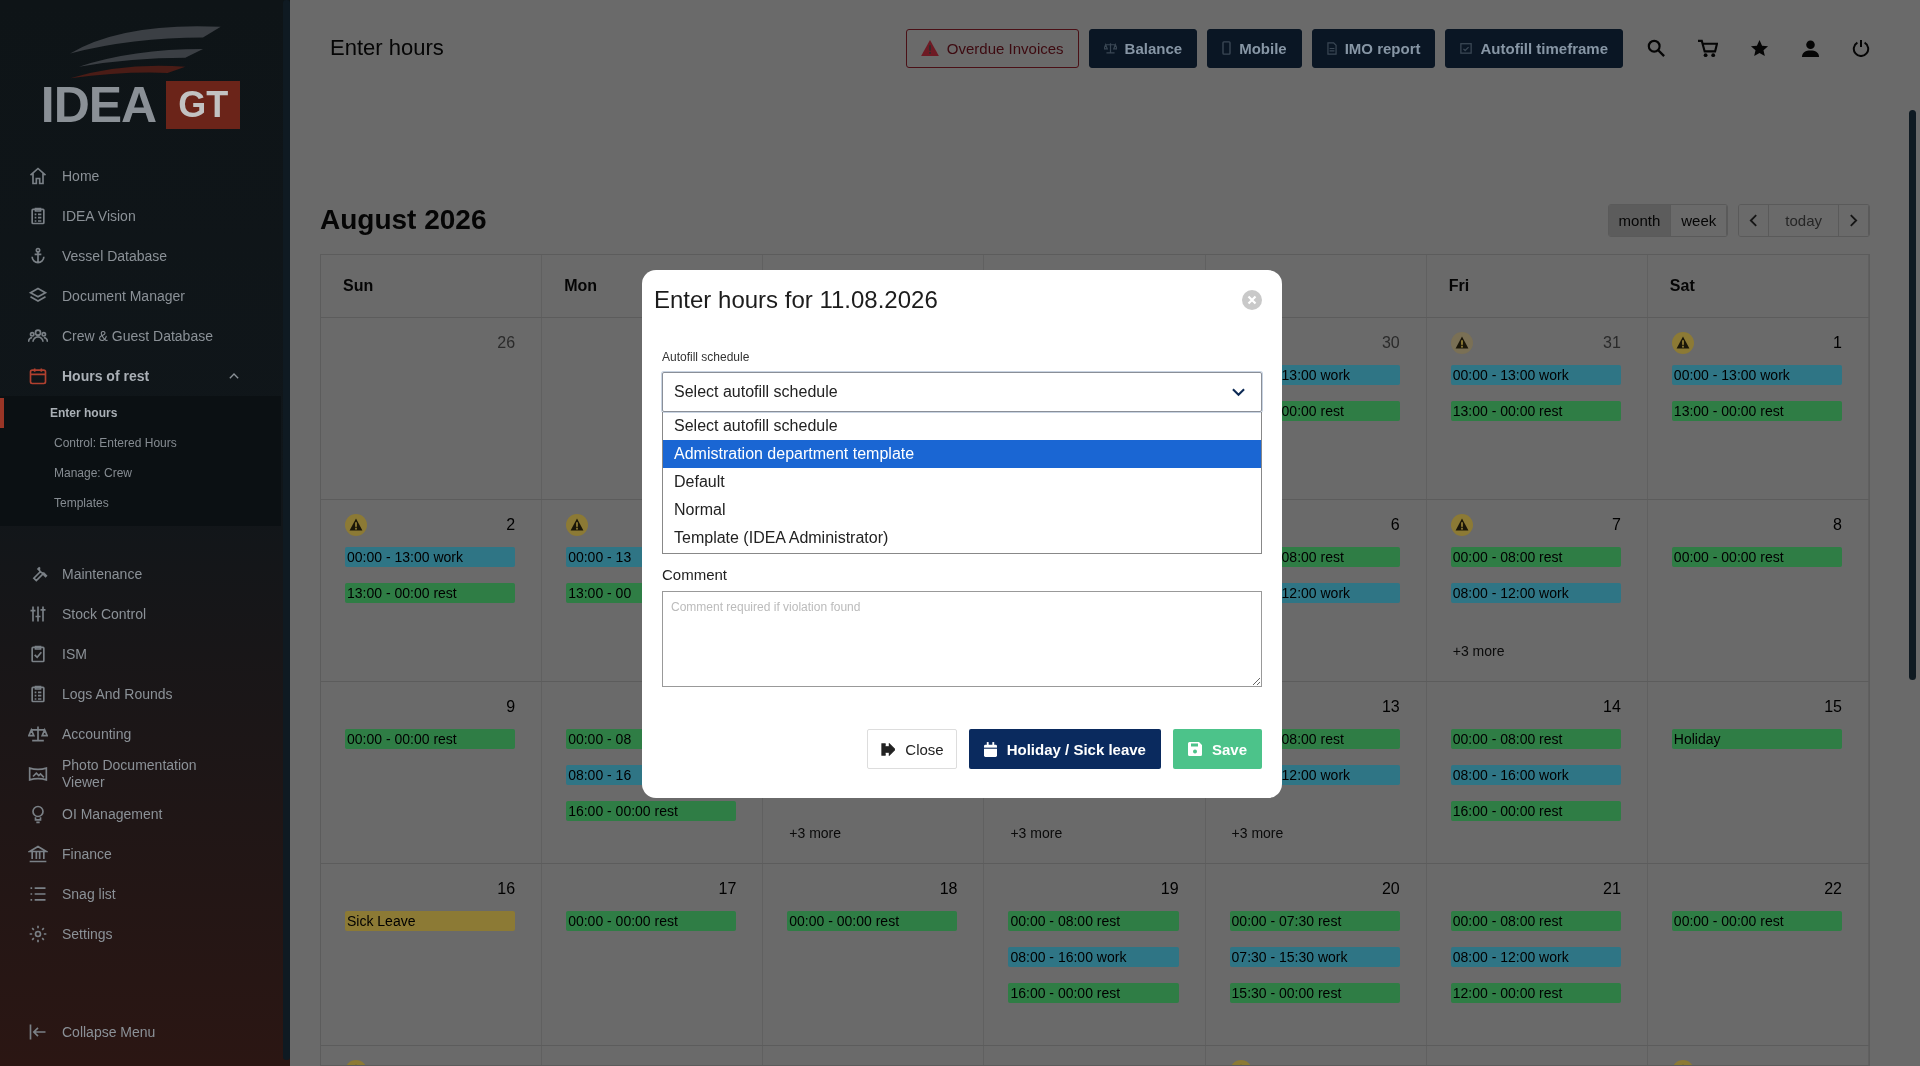 The width and height of the screenshot is (1920, 1066). Describe the element at coordinates (140, 654) in the screenshot. I see `sidebar-item: ISM` at that location.